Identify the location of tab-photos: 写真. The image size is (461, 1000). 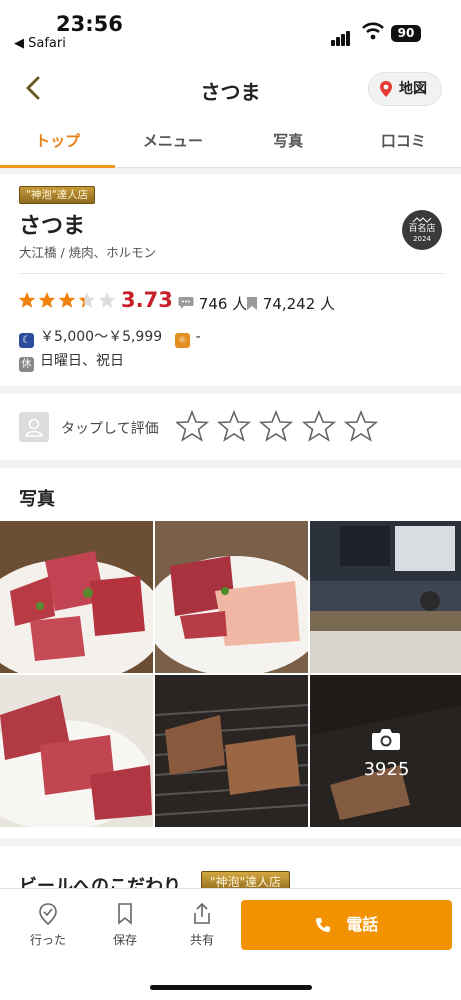
(288, 144).